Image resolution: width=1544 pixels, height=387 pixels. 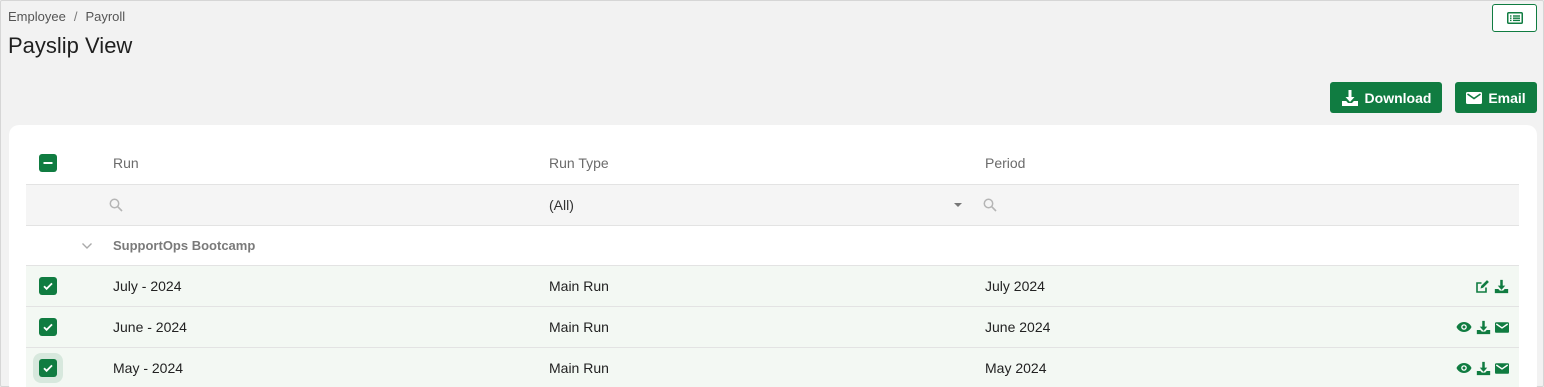 I want to click on download-button-label: Download, so click(x=1398, y=97).